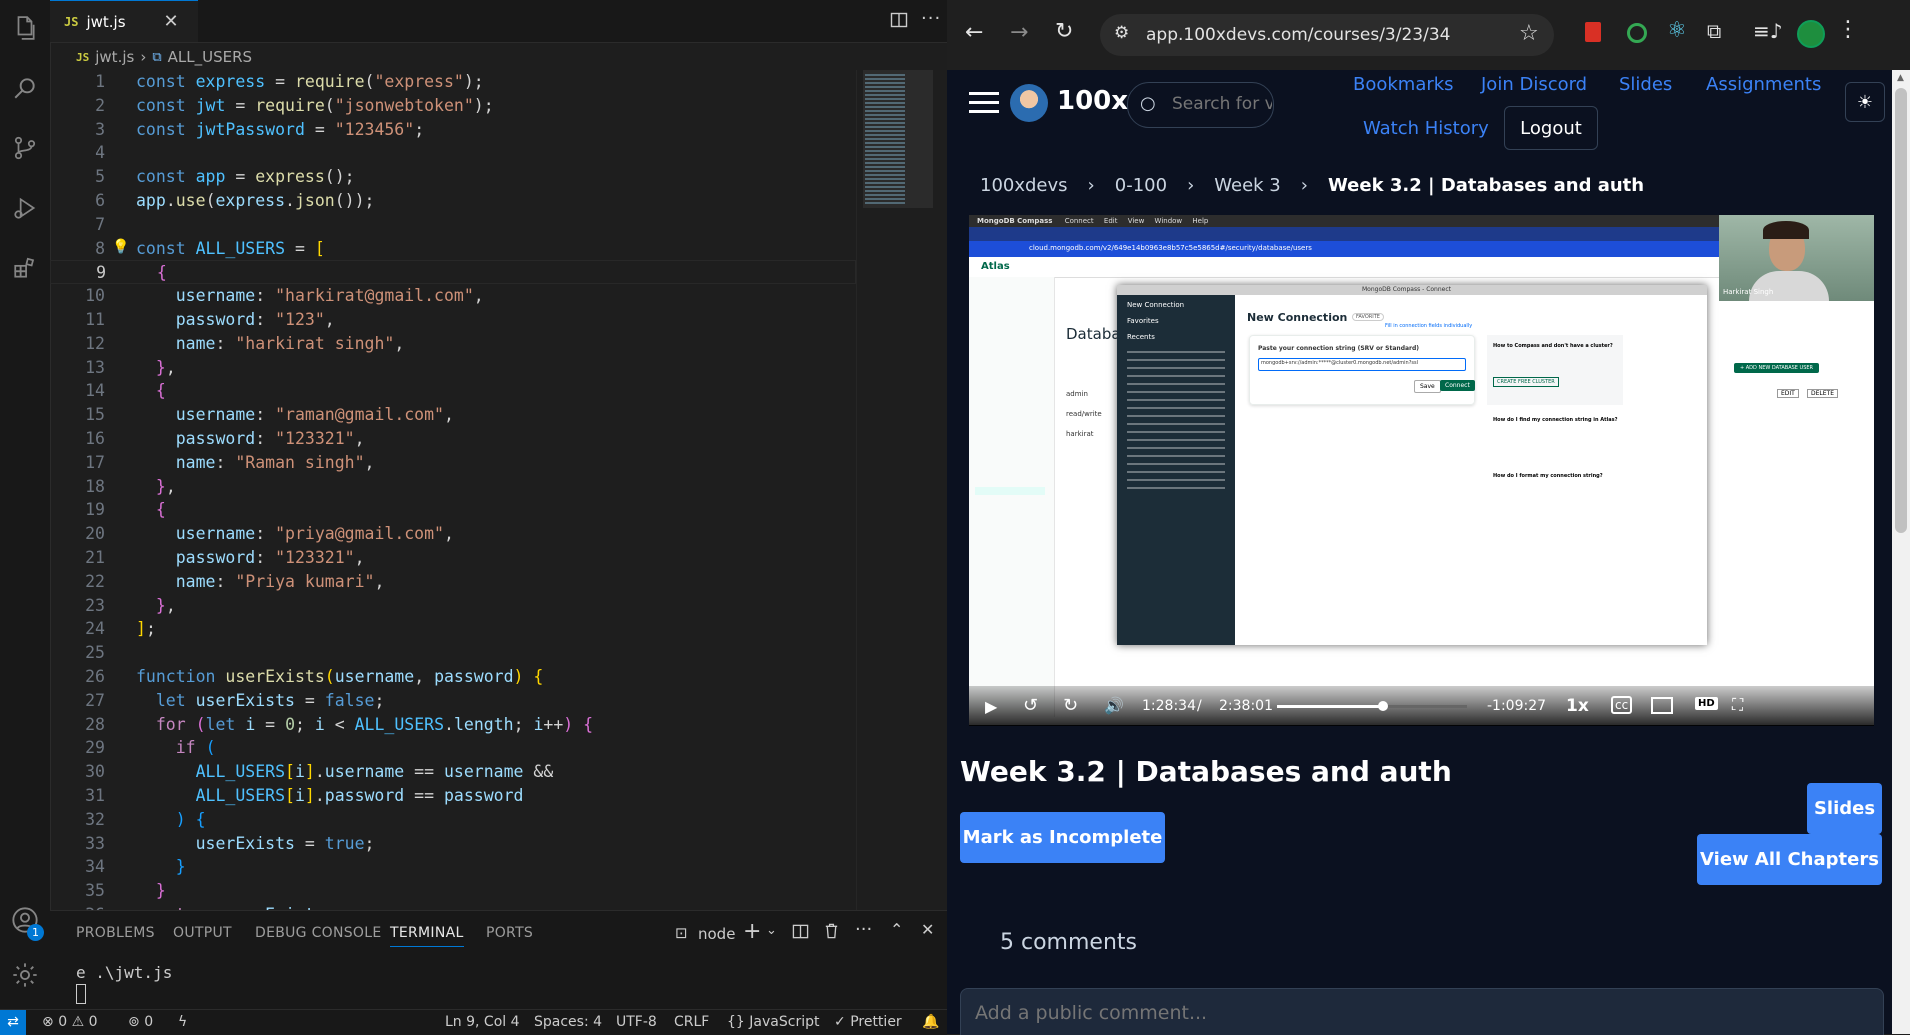  What do you see at coordinates (318, 933) in the screenshot?
I see `tab-debug-console: DEBUG CONSOLE` at bounding box center [318, 933].